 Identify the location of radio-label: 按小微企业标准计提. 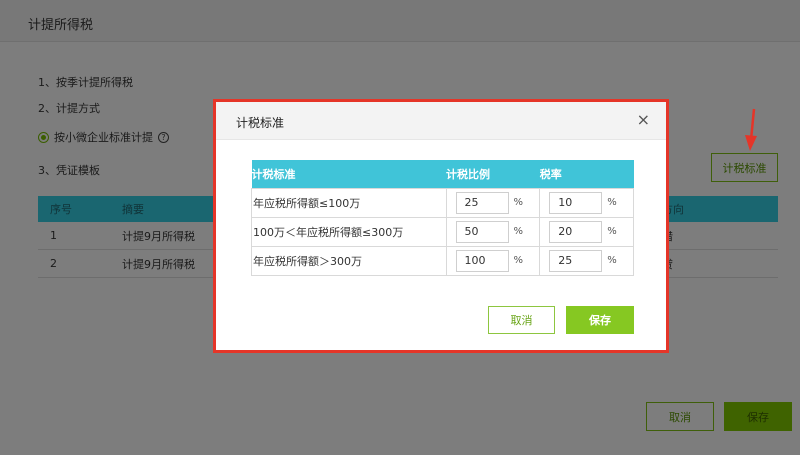
(103, 137).